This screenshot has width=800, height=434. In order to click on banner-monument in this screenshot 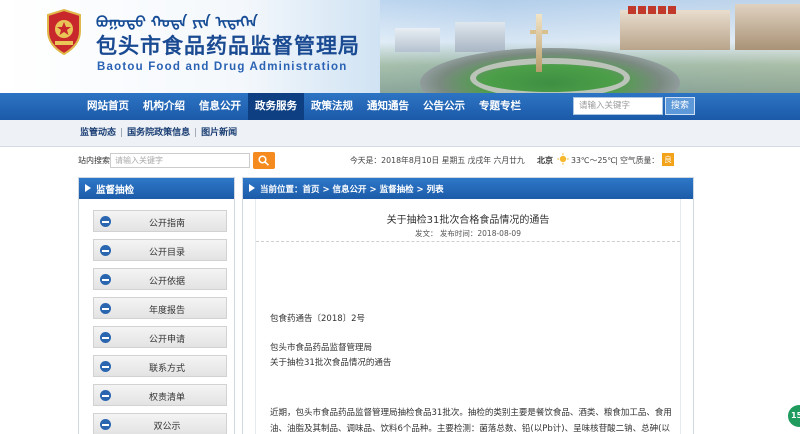, I will do `click(539, 43)`.